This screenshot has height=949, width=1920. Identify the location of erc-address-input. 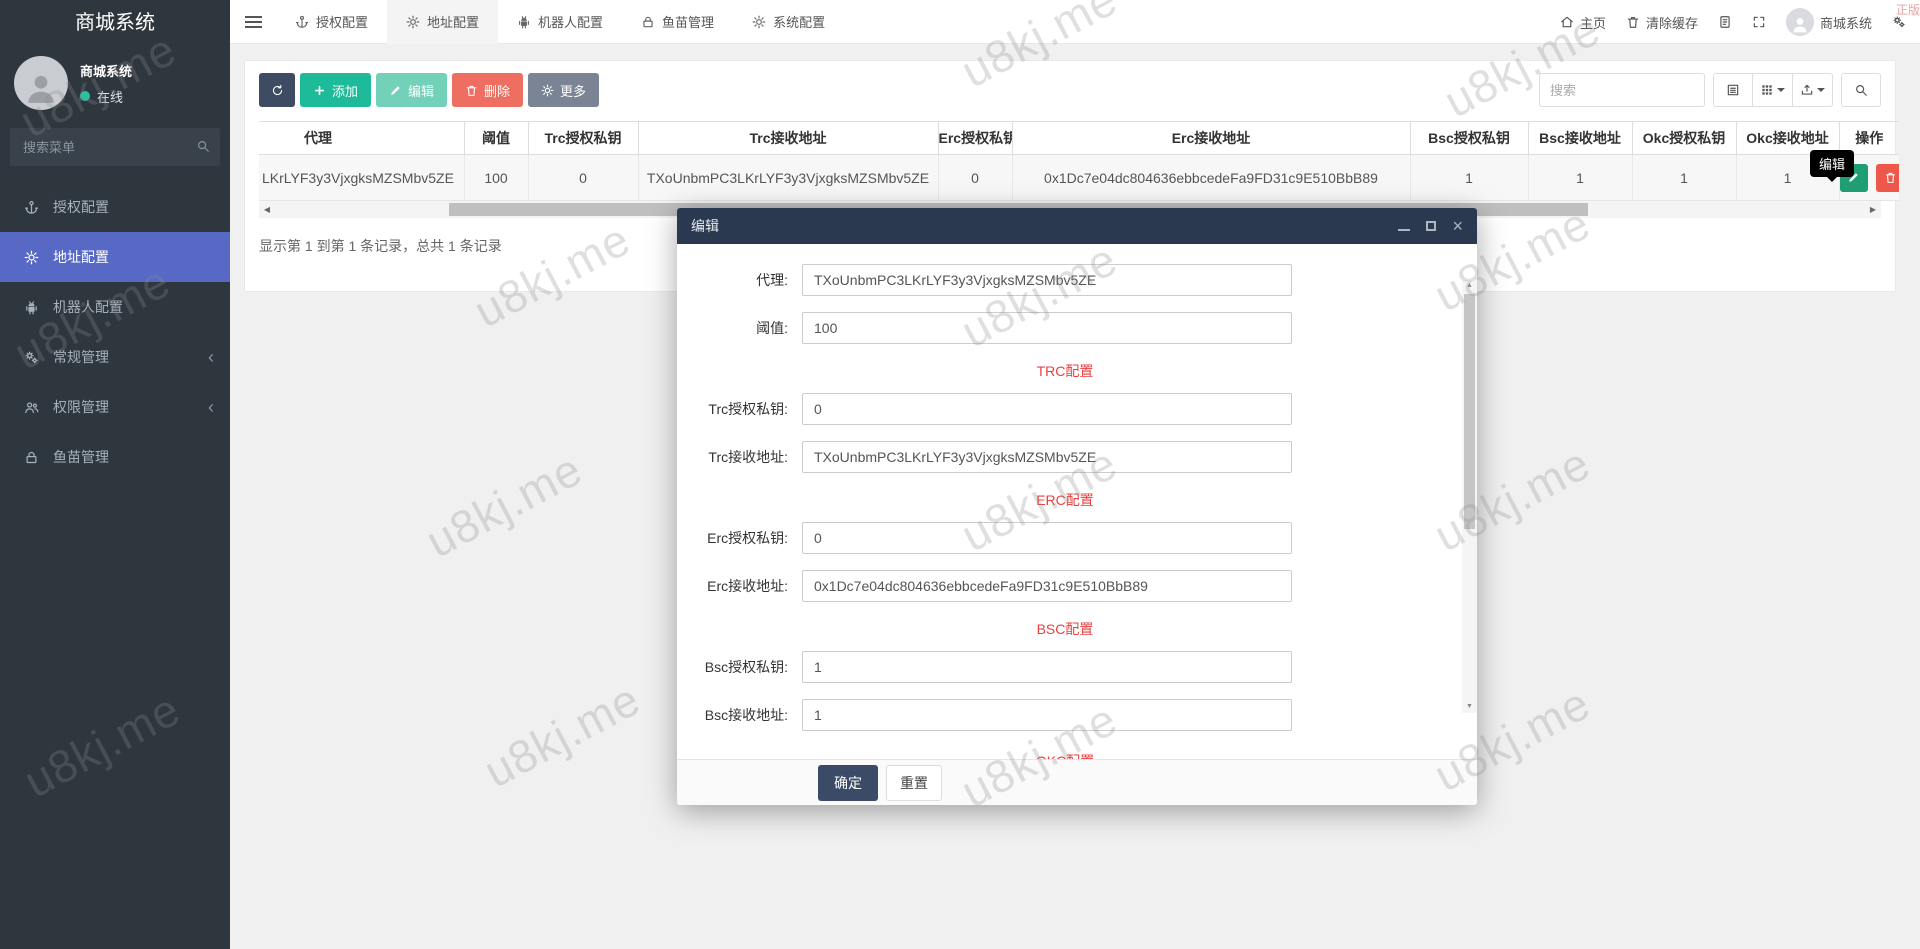
(1047, 586).